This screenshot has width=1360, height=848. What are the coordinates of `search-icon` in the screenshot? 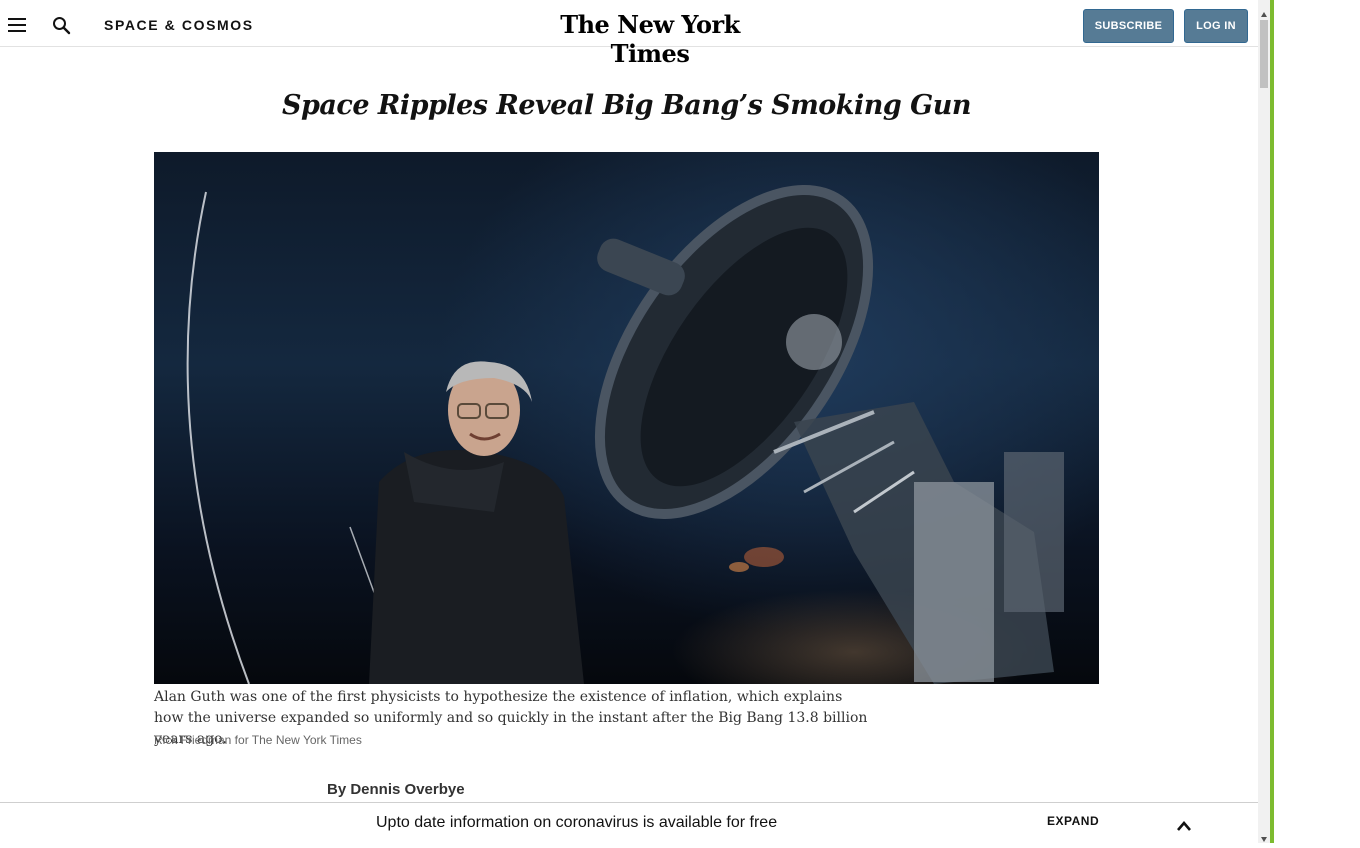 It's located at (62, 26).